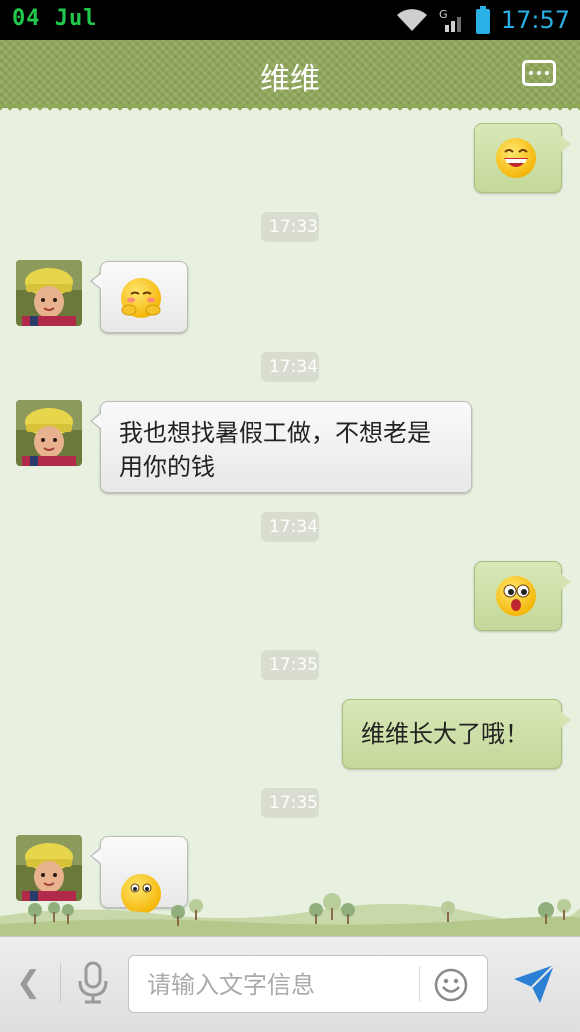  I want to click on timestamp: 17:33, so click(290, 227).